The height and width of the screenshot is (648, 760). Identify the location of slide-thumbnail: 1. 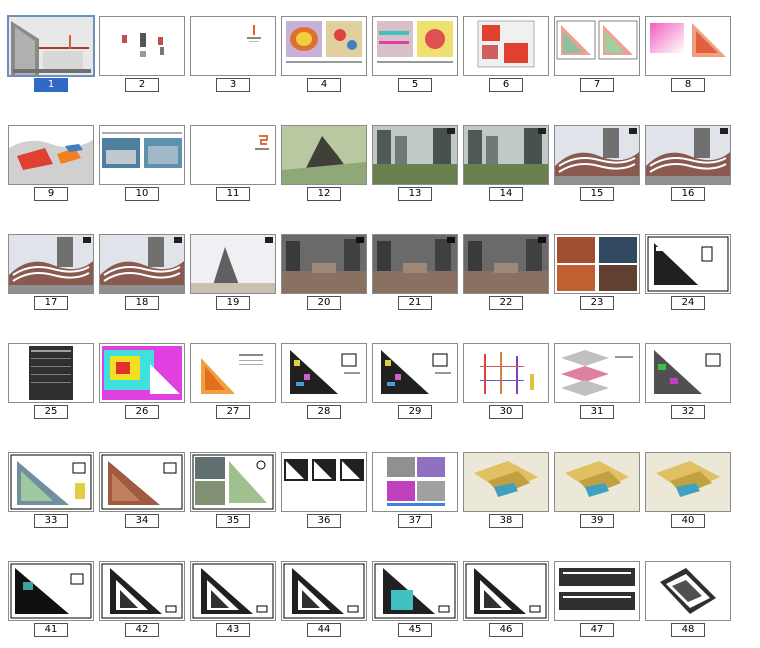
(51, 59).